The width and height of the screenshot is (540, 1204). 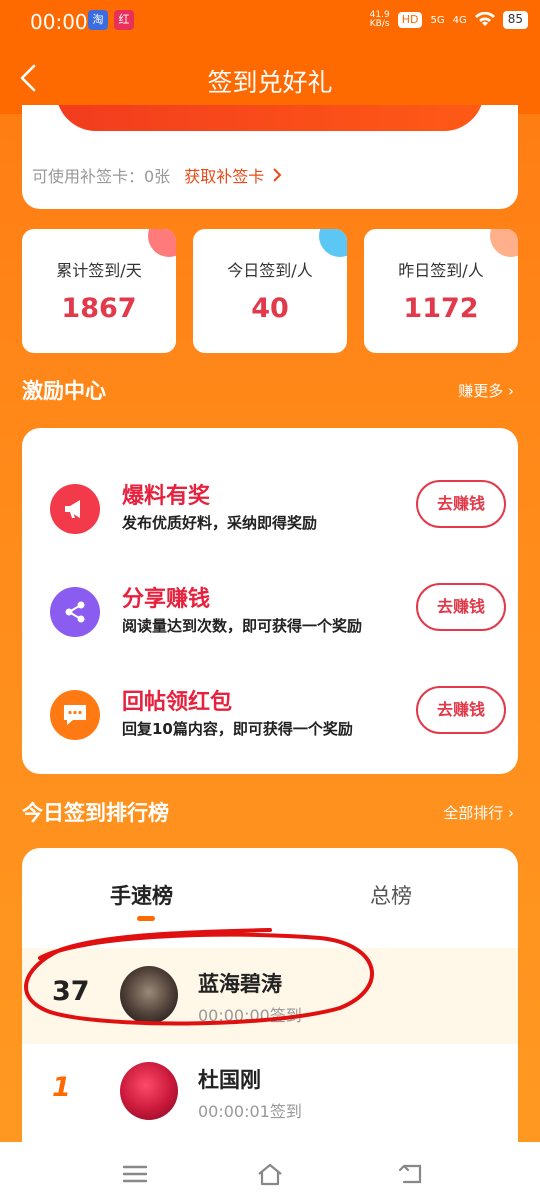 What do you see at coordinates (459, 20) in the screenshot?
I see `signal-4g-icon: 4G` at bounding box center [459, 20].